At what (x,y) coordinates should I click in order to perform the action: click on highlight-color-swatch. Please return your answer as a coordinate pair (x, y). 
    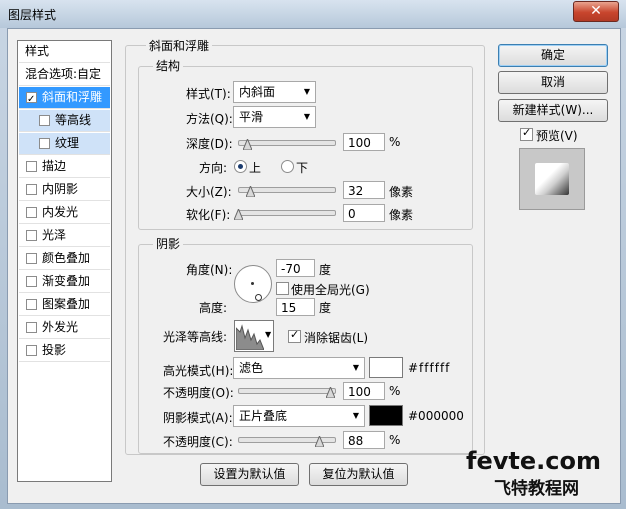
    Looking at the image, I should click on (386, 367).